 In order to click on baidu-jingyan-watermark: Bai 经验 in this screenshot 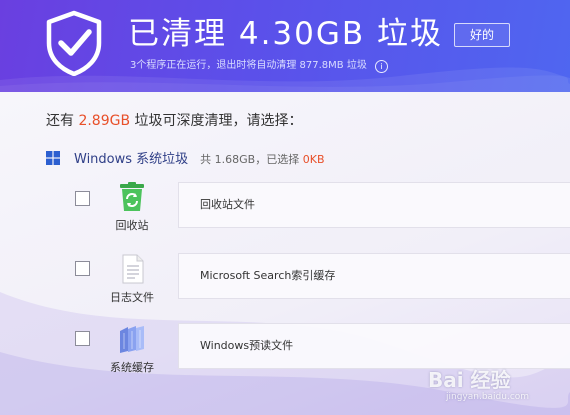, I will do `click(469, 380)`.